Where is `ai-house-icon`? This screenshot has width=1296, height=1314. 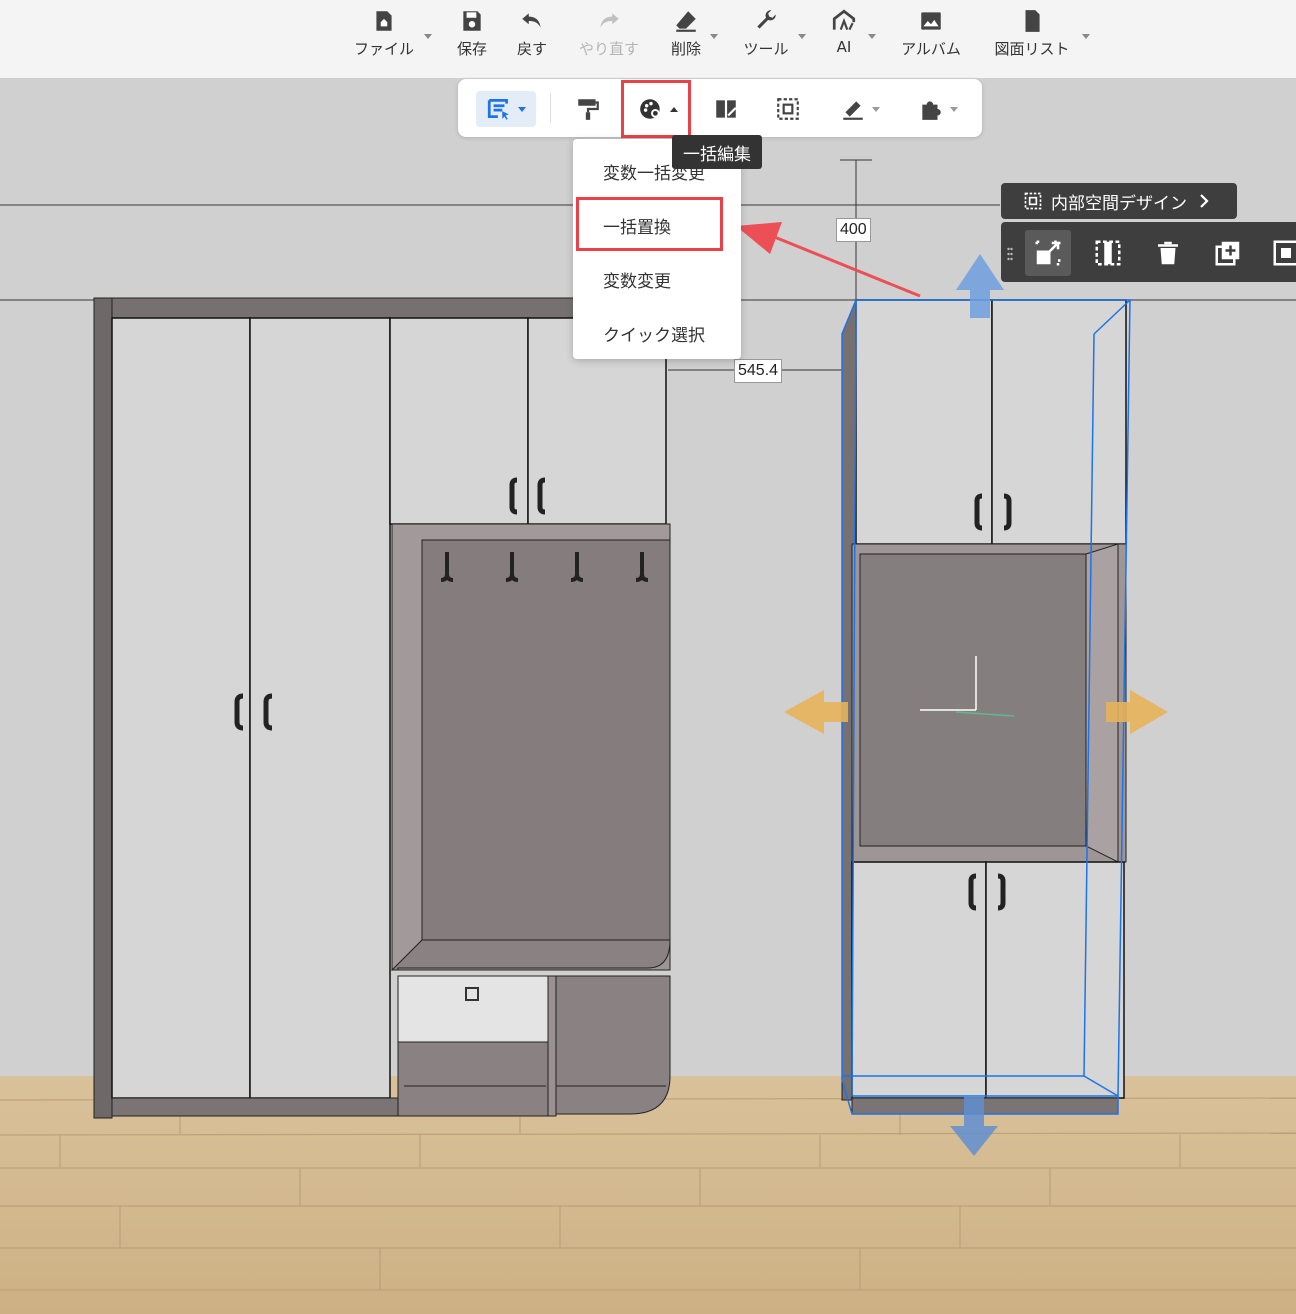 ai-house-icon is located at coordinates (844, 20).